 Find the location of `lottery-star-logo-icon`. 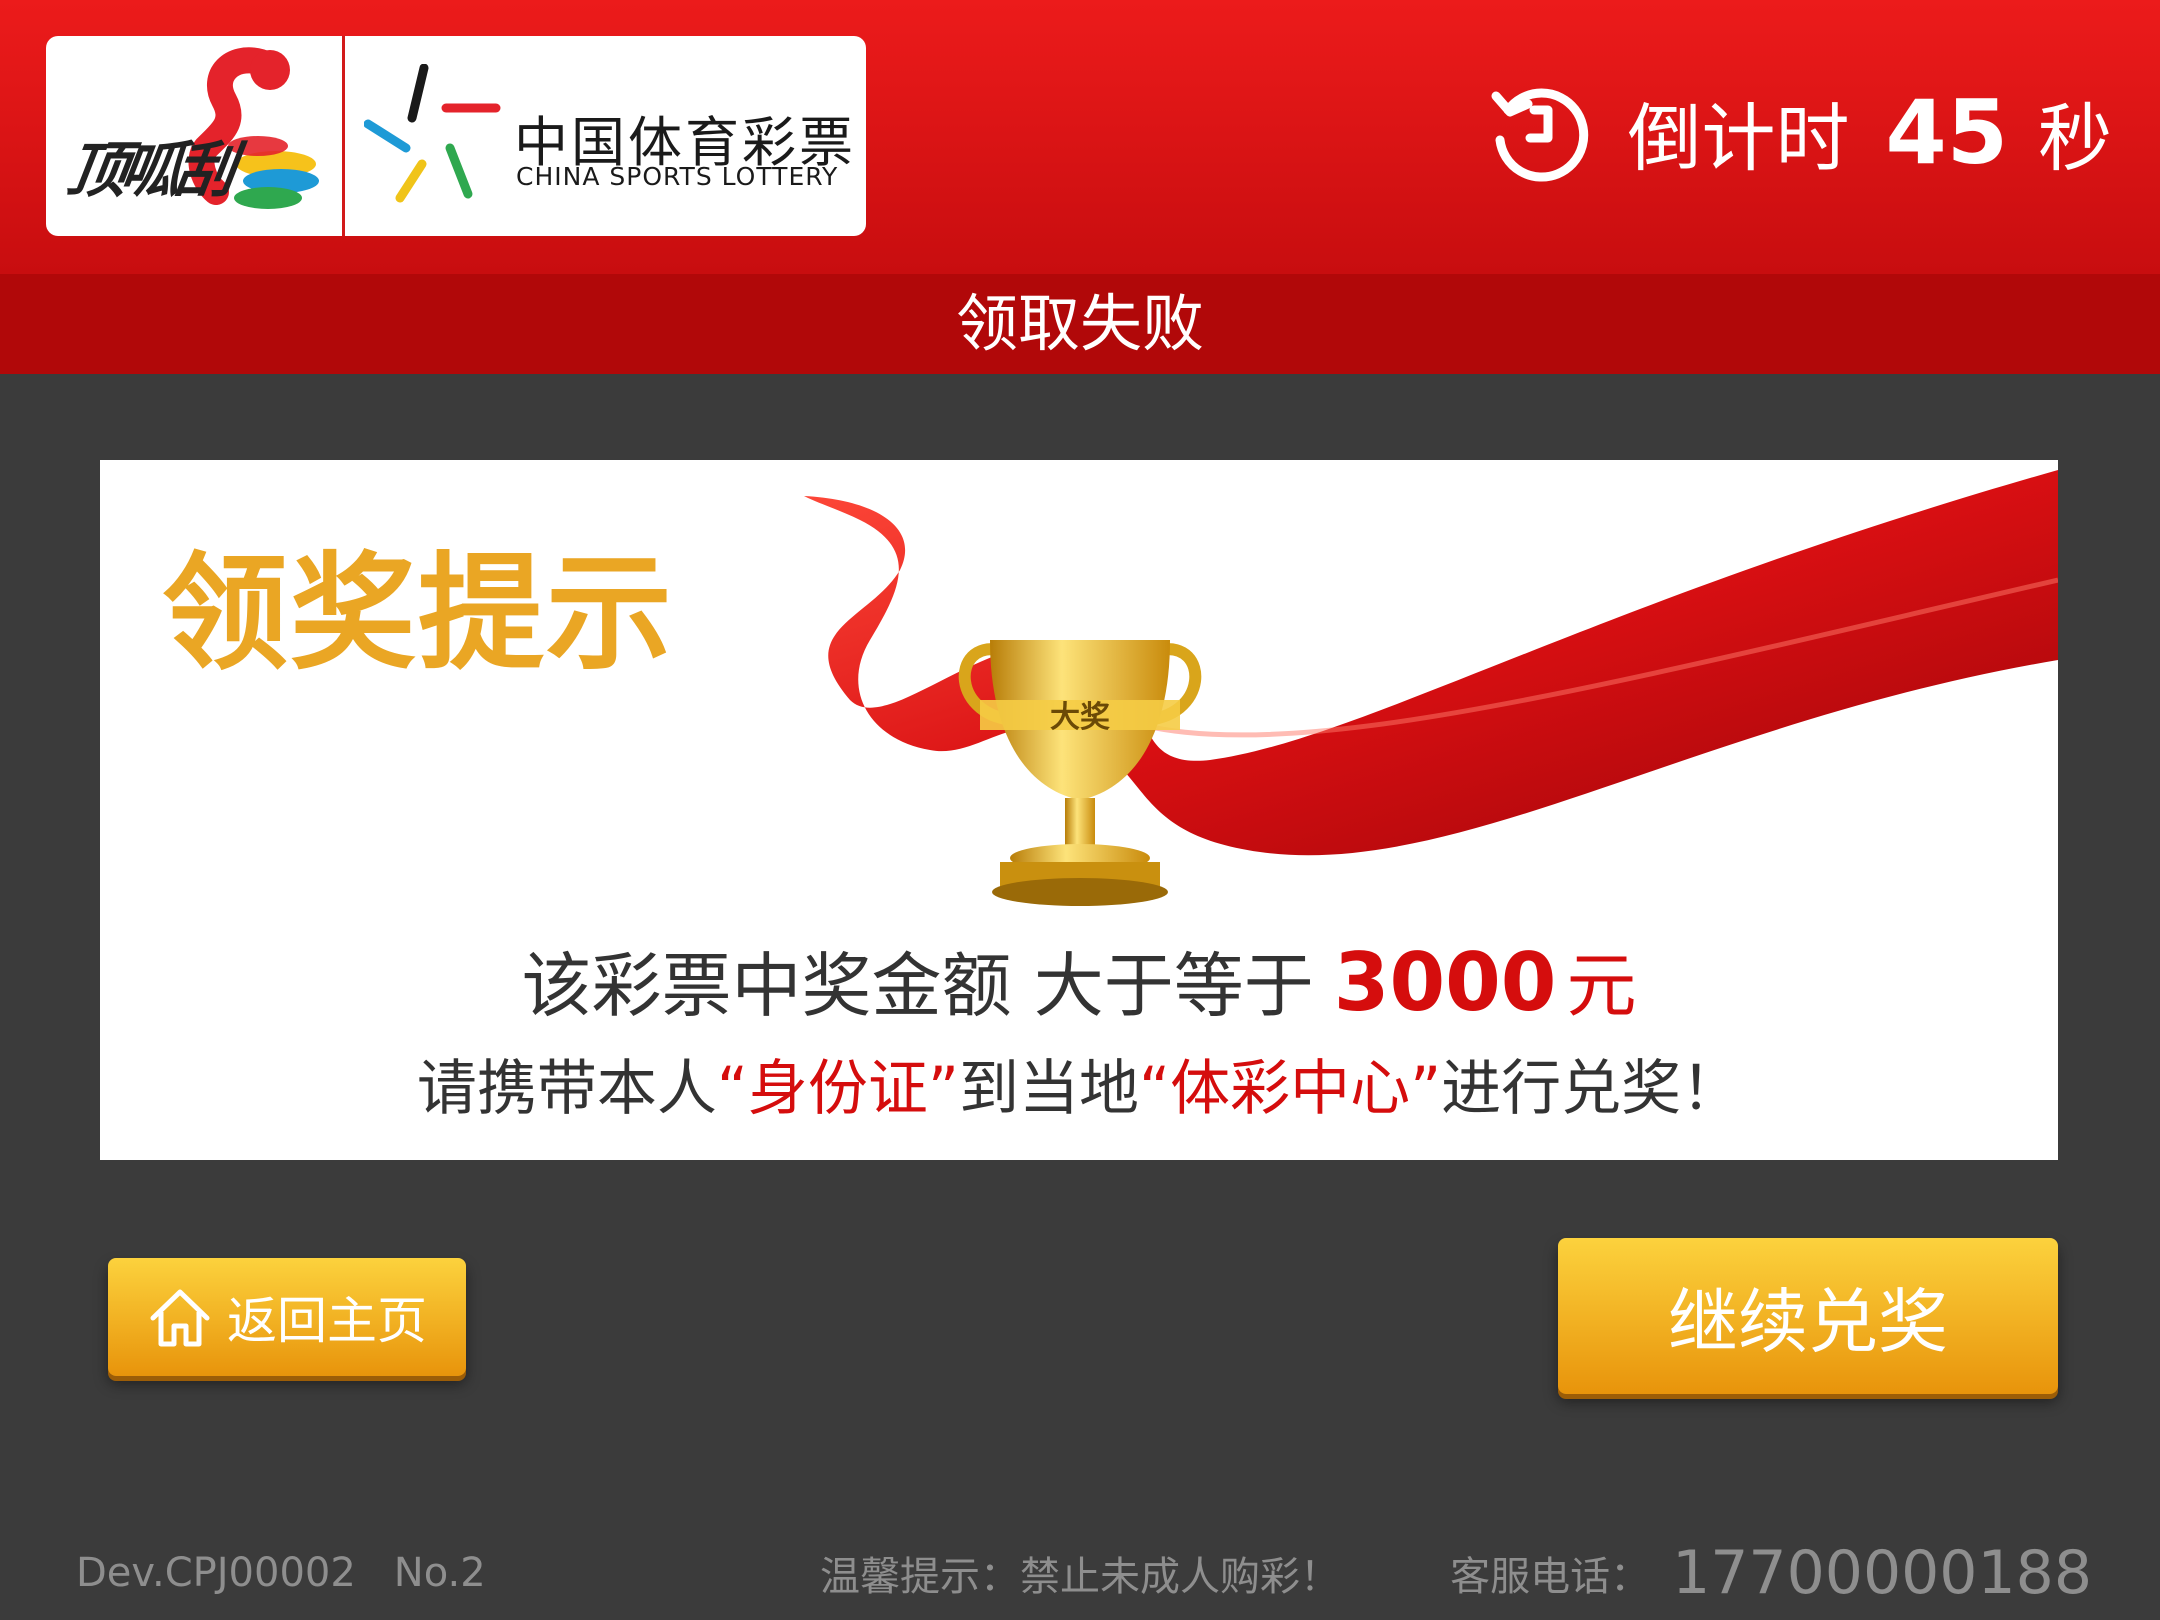

lottery-star-logo-icon is located at coordinates (432, 133).